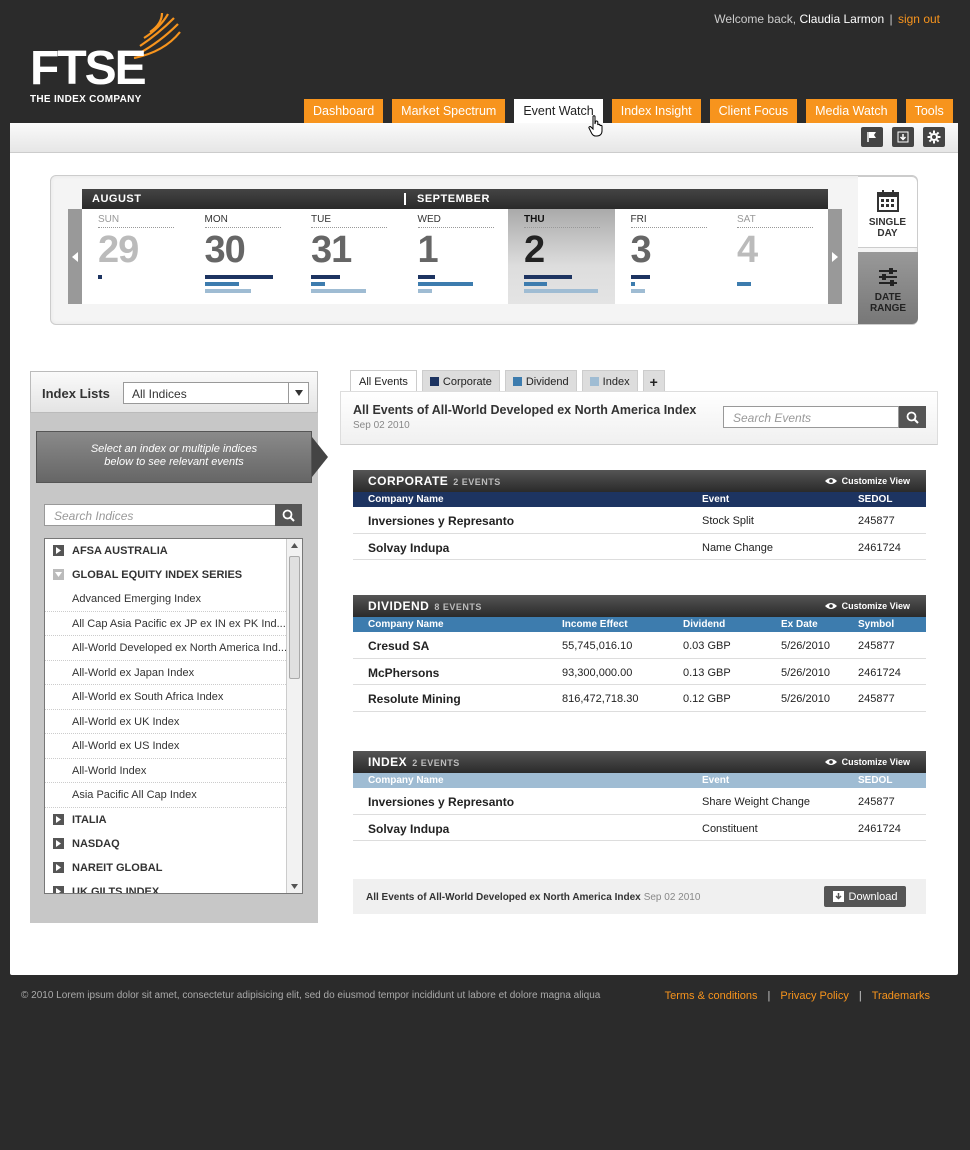 This screenshot has width=970, height=1150. Describe the element at coordinates (639, 828) in the screenshot. I see `table-row: Solvay Indupa Constituent 2461724` at that location.